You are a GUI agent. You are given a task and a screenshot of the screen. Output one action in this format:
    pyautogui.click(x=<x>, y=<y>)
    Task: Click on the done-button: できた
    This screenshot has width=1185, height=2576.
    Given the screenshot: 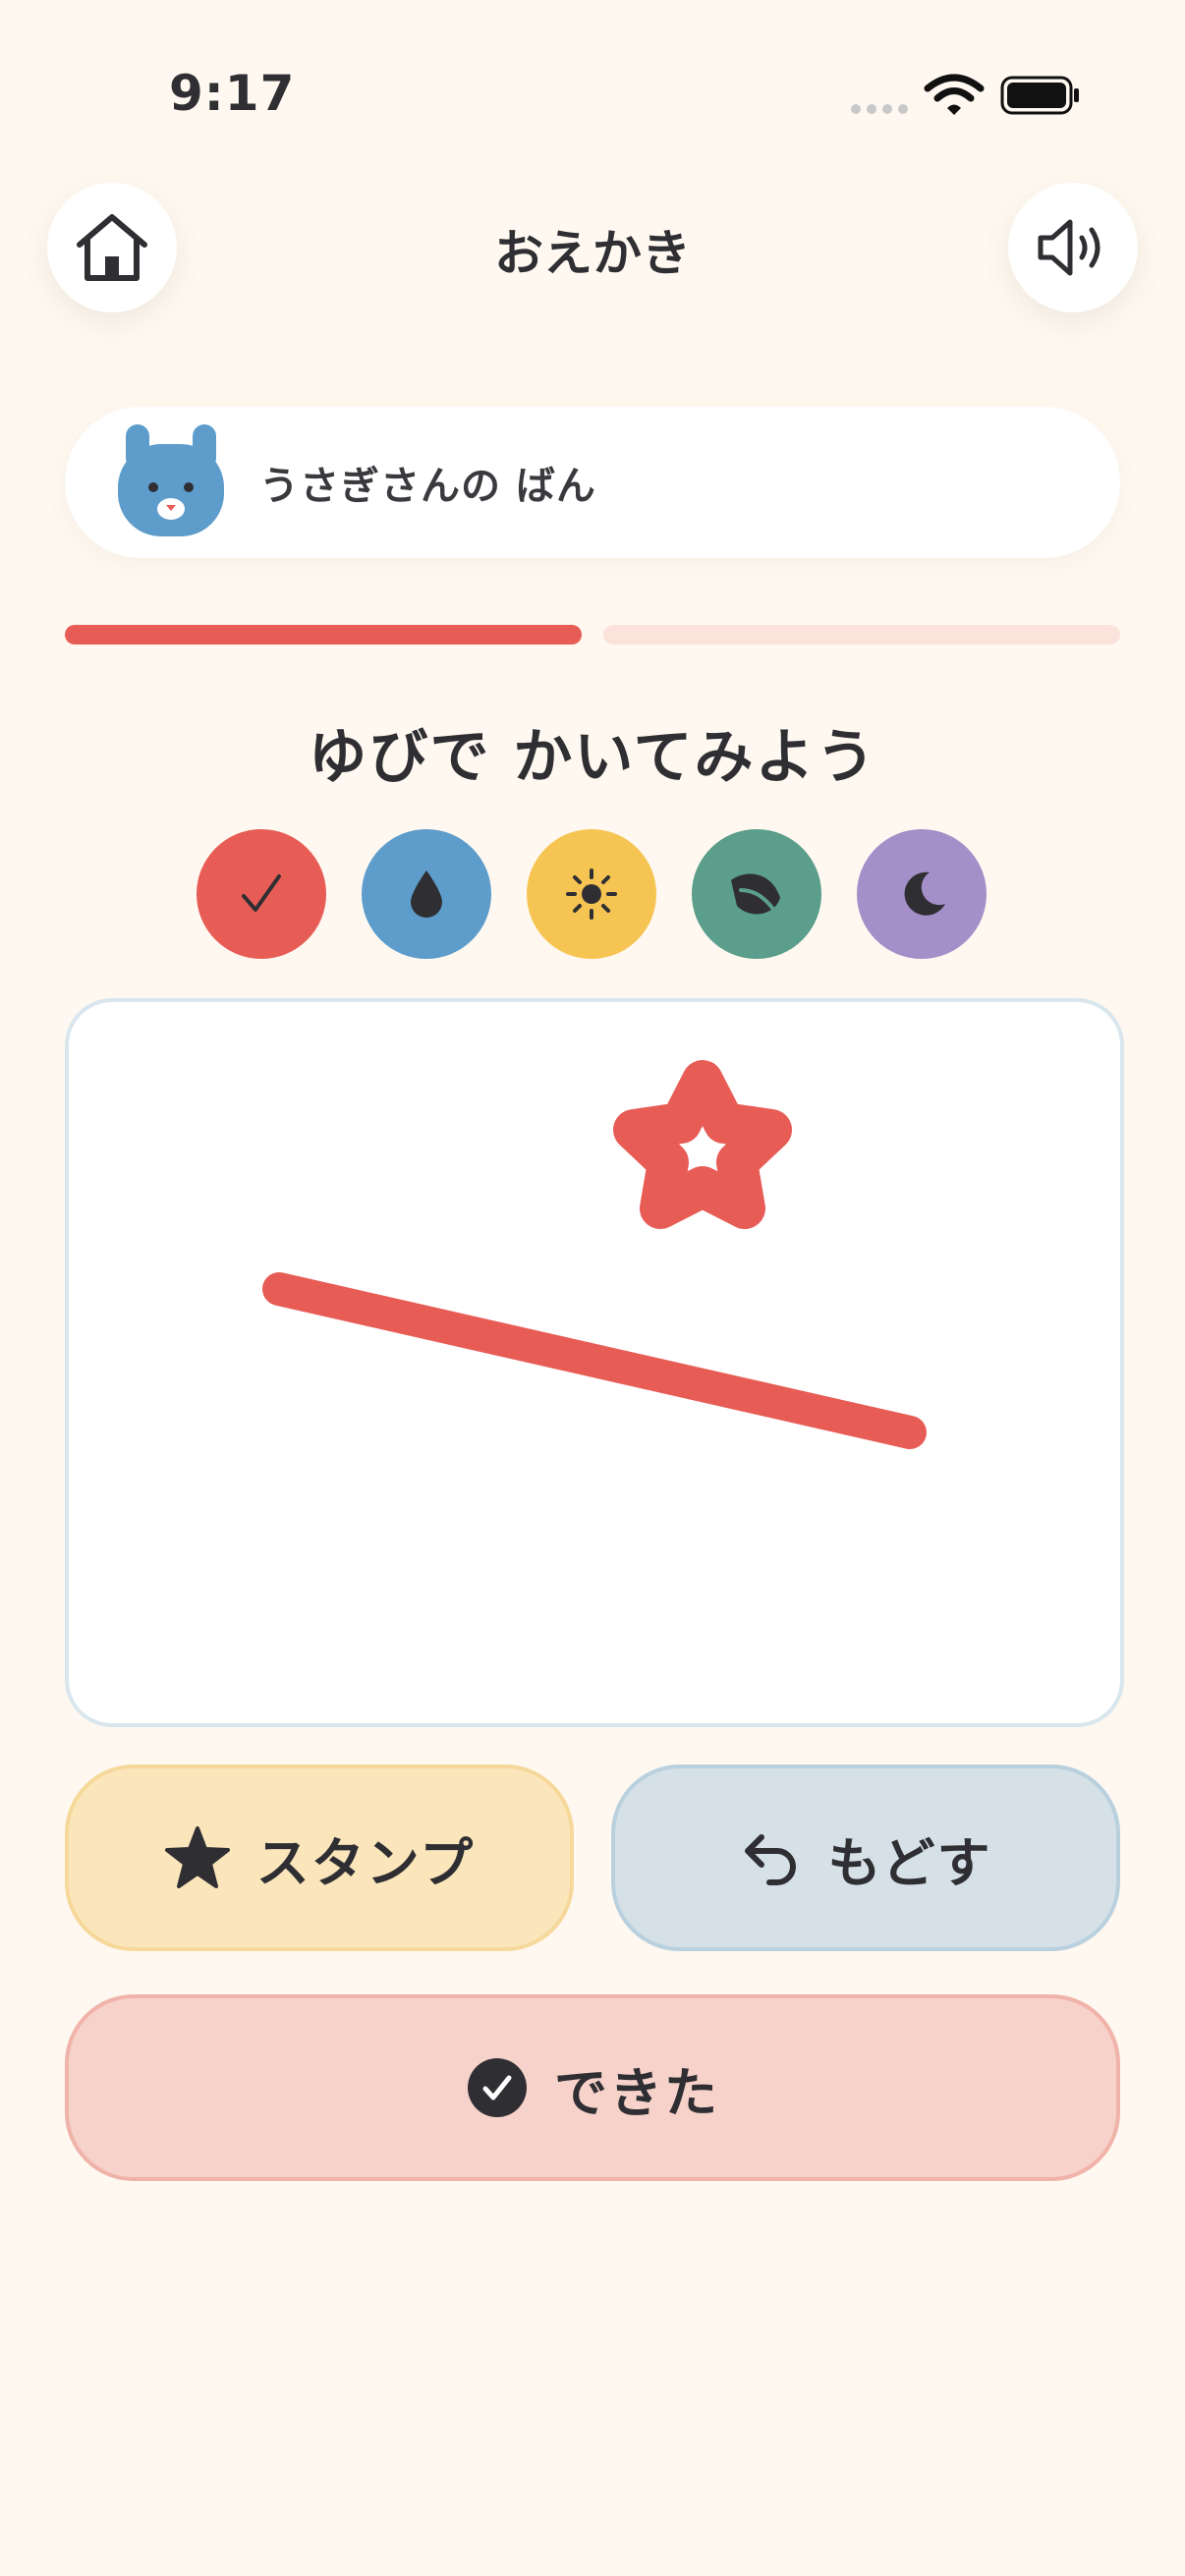 What is the action you would take?
    pyautogui.click(x=592, y=2087)
    